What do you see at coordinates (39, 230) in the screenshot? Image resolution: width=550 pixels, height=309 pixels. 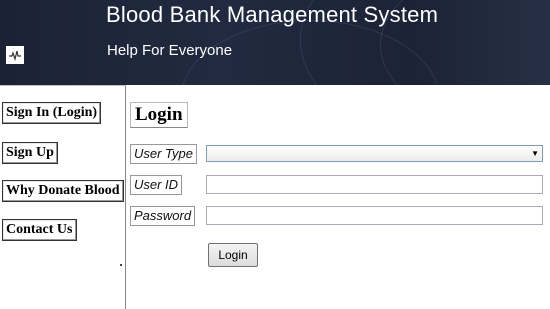 I see `sidebar-item-contact: Contact Us` at bounding box center [39, 230].